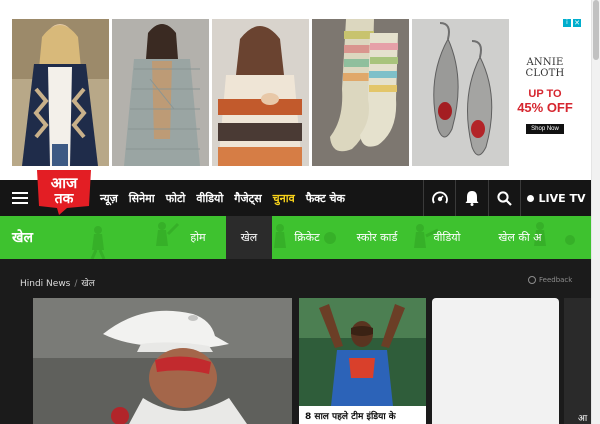 The image size is (600, 424). What do you see at coordinates (22, 238) in the screenshot?
I see `section-title: खेल` at bounding box center [22, 238].